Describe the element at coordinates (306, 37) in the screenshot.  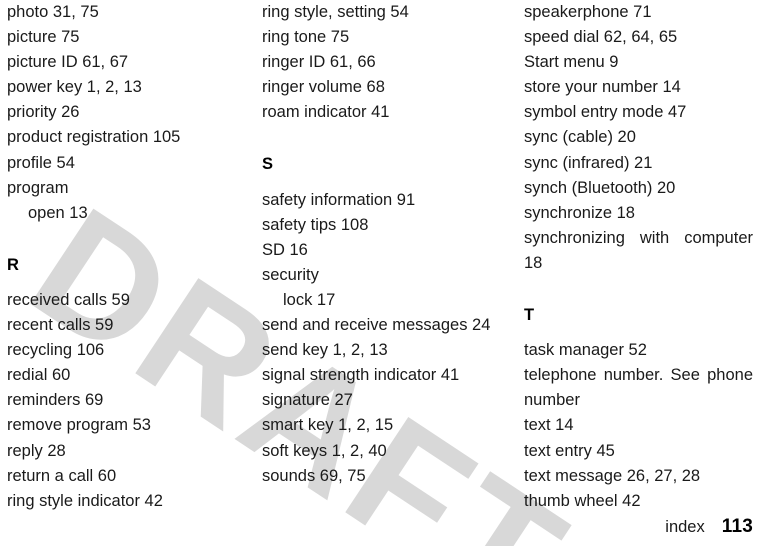
I see `index-entry: ring tone 75` at that location.